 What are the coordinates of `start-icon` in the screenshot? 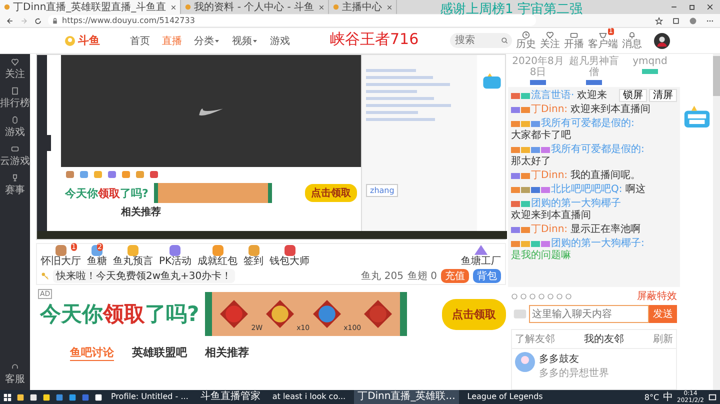 It's located at (7, 397).